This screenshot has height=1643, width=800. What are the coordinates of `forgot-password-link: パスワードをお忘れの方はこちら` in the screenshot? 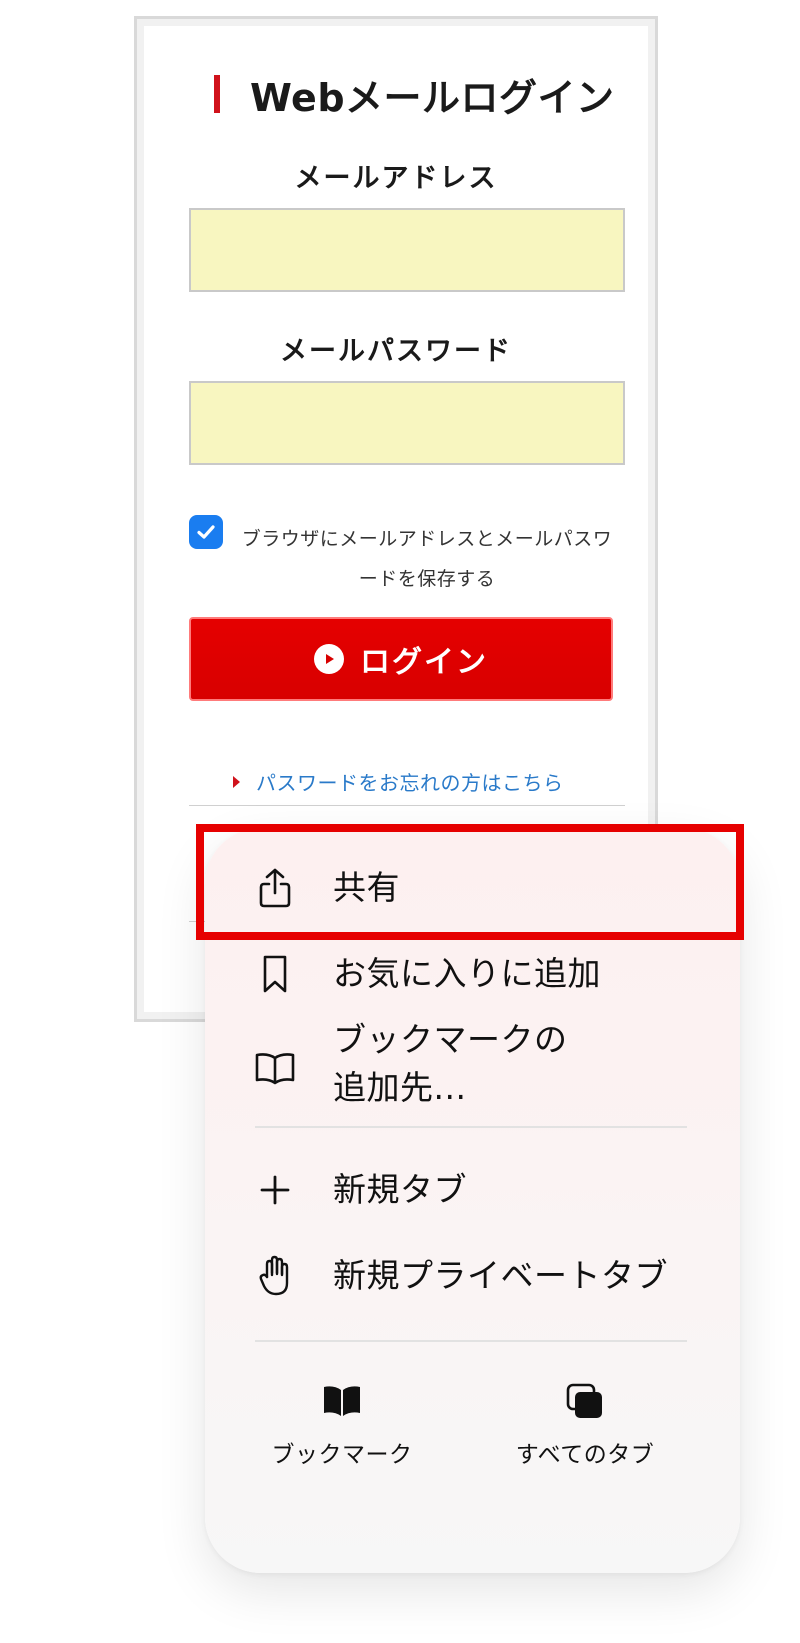 It's located at (398, 781).